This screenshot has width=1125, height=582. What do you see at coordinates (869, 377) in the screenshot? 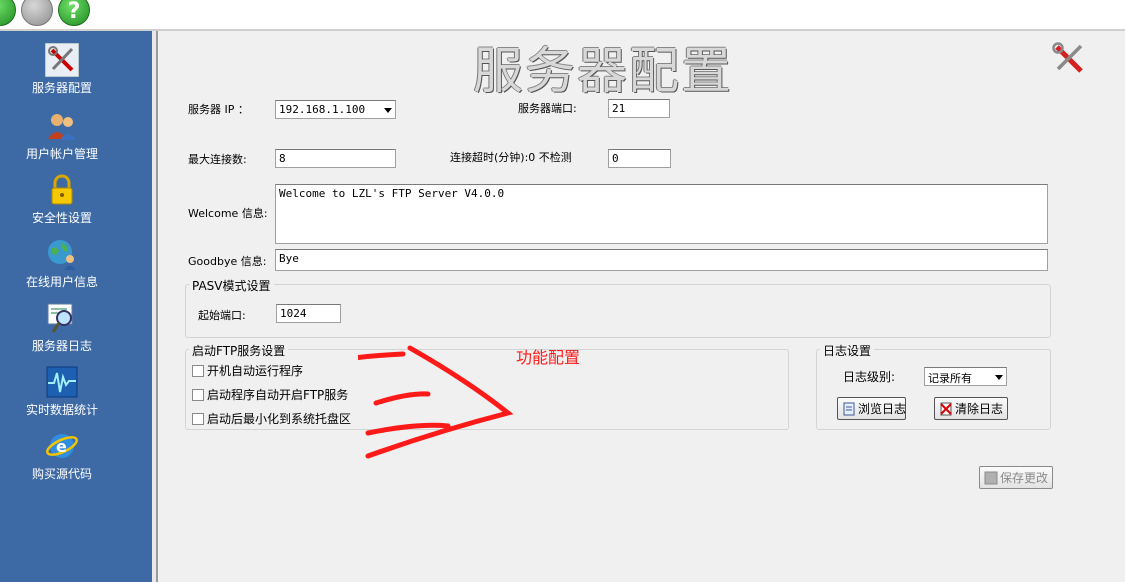
I see `log-level-label: 日志级别:` at bounding box center [869, 377].